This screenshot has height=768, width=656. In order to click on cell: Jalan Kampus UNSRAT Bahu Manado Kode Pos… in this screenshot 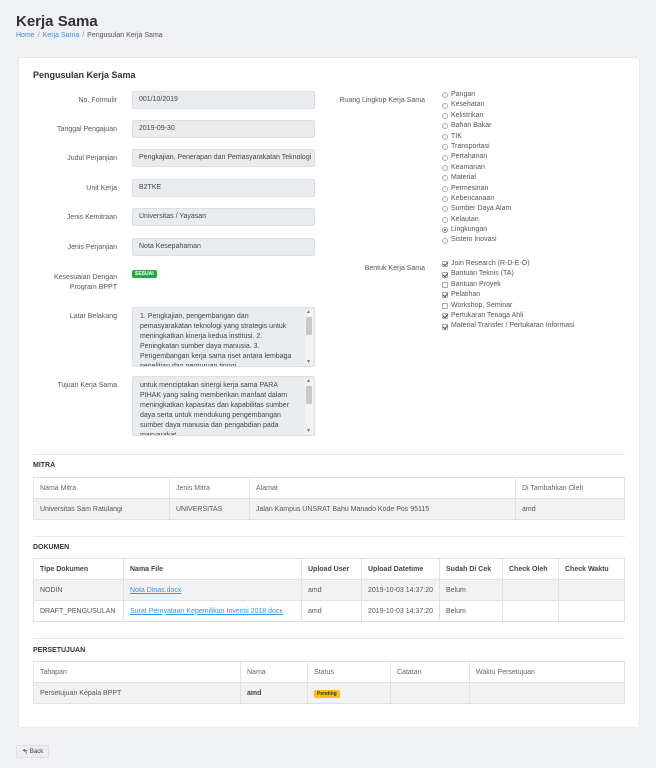, I will do `click(382, 509)`.